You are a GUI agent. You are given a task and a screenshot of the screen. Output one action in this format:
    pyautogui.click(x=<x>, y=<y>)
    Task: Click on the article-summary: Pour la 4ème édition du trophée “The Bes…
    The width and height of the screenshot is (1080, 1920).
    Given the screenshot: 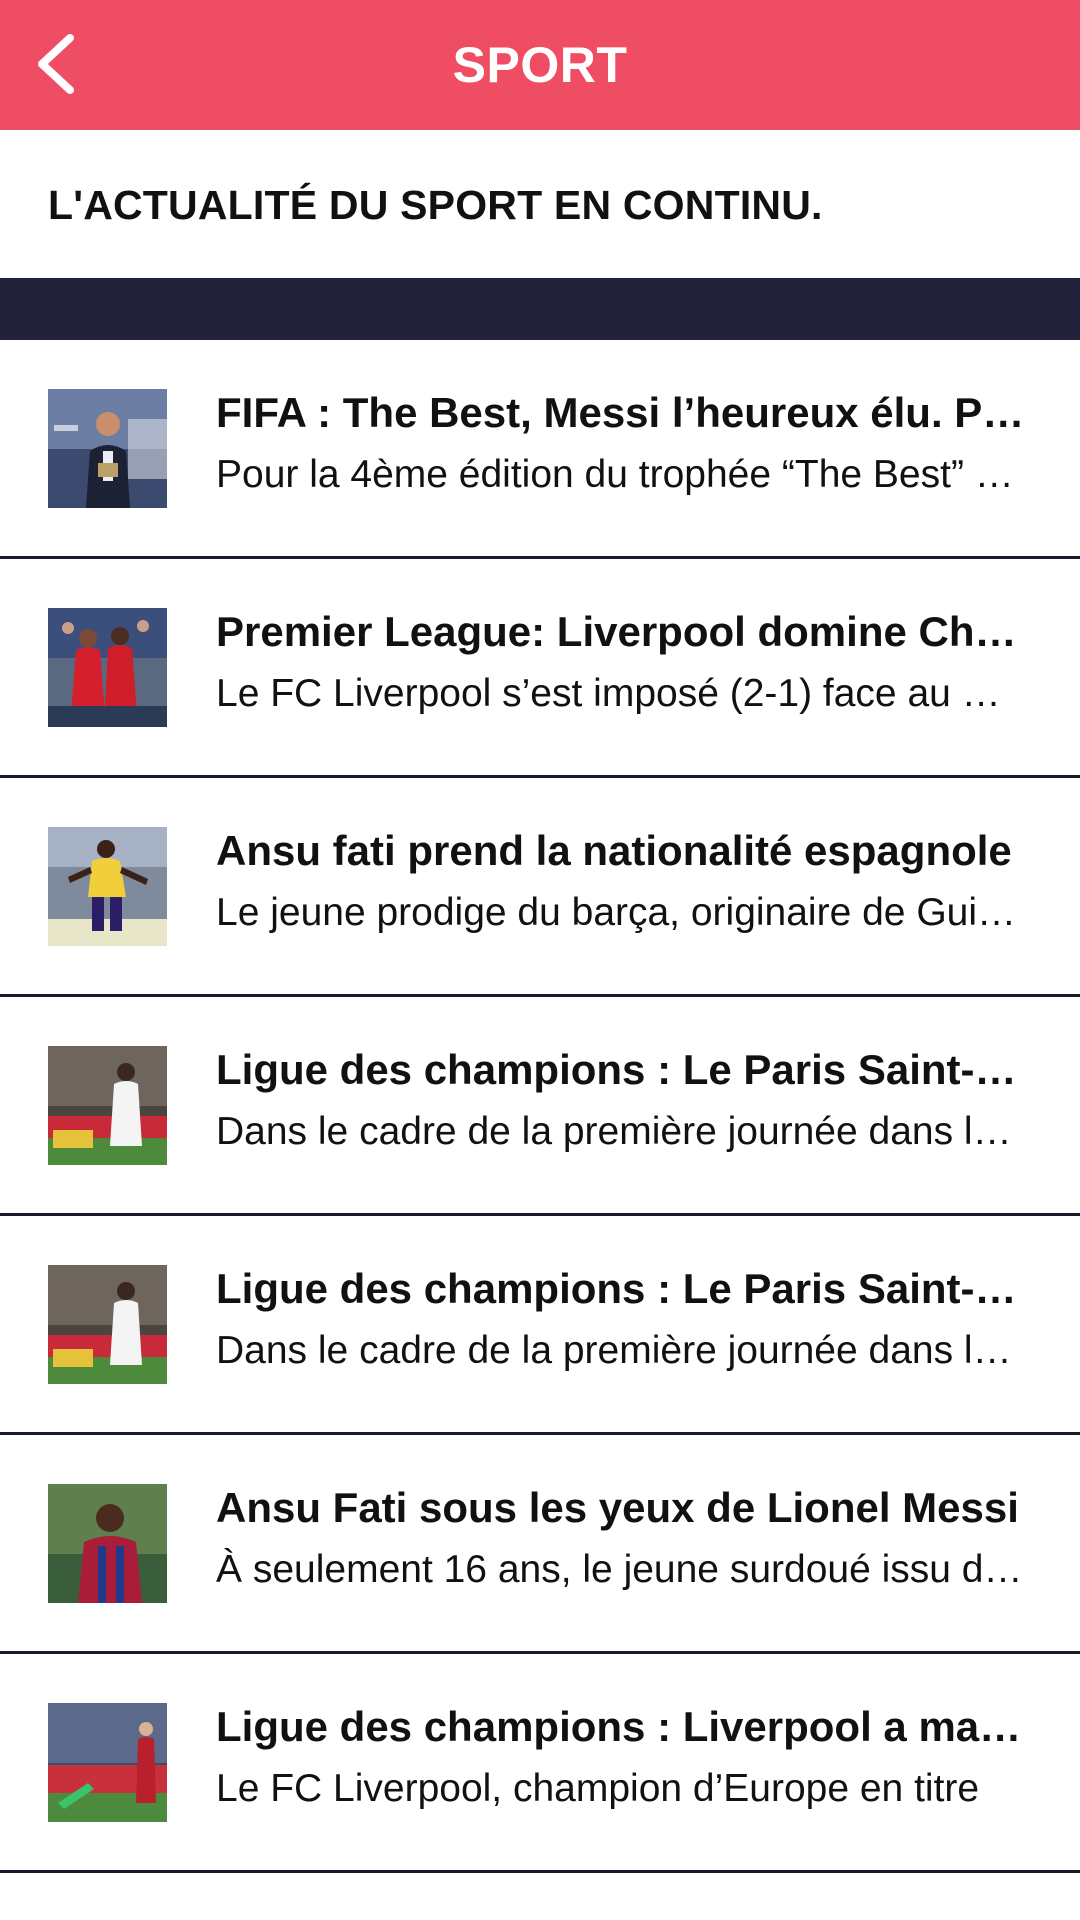 What is the action you would take?
    pyautogui.click(x=622, y=474)
    